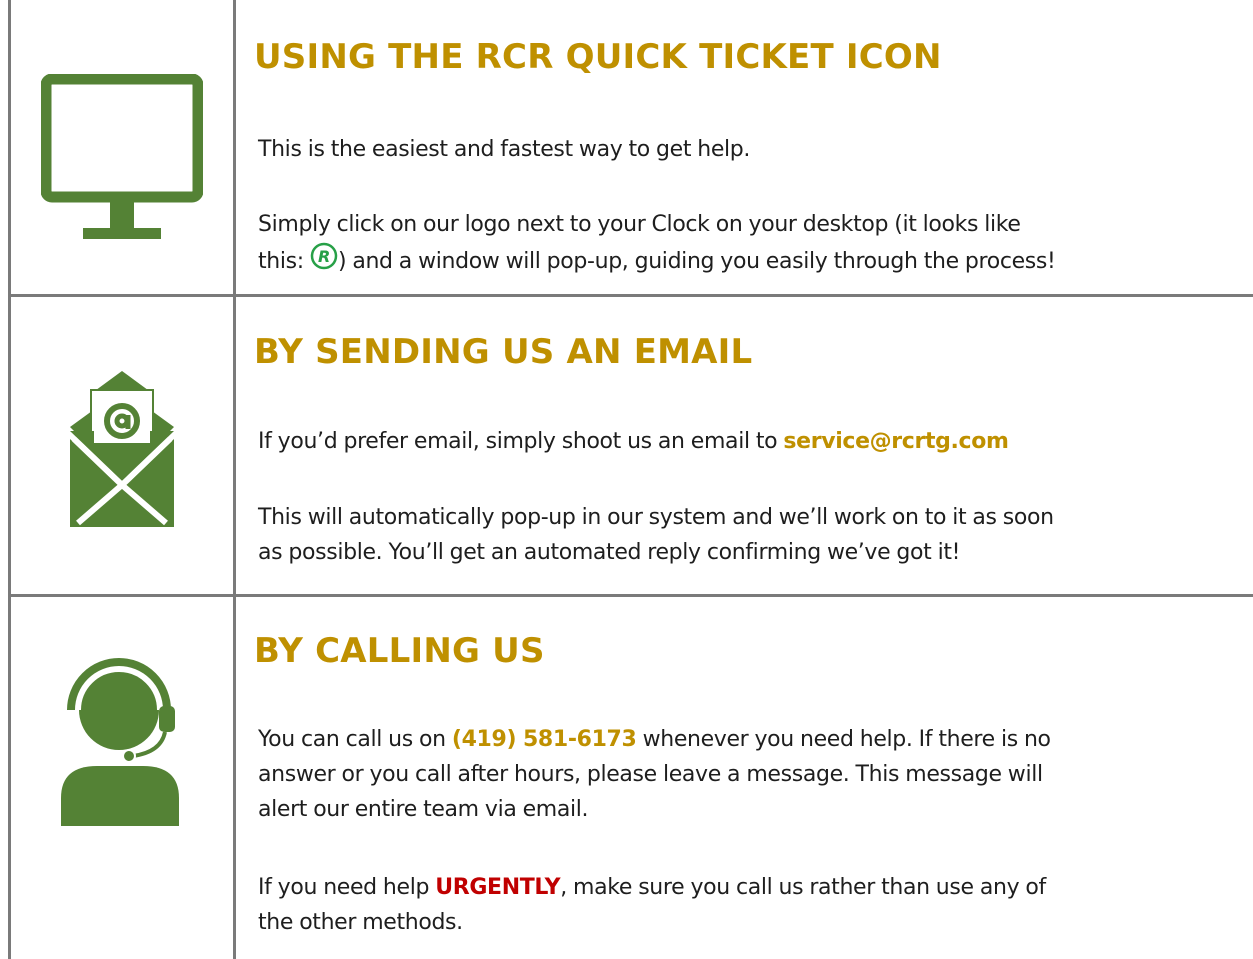  What do you see at coordinates (284, 261) in the screenshot?
I see `paragraph-text: this:` at bounding box center [284, 261].